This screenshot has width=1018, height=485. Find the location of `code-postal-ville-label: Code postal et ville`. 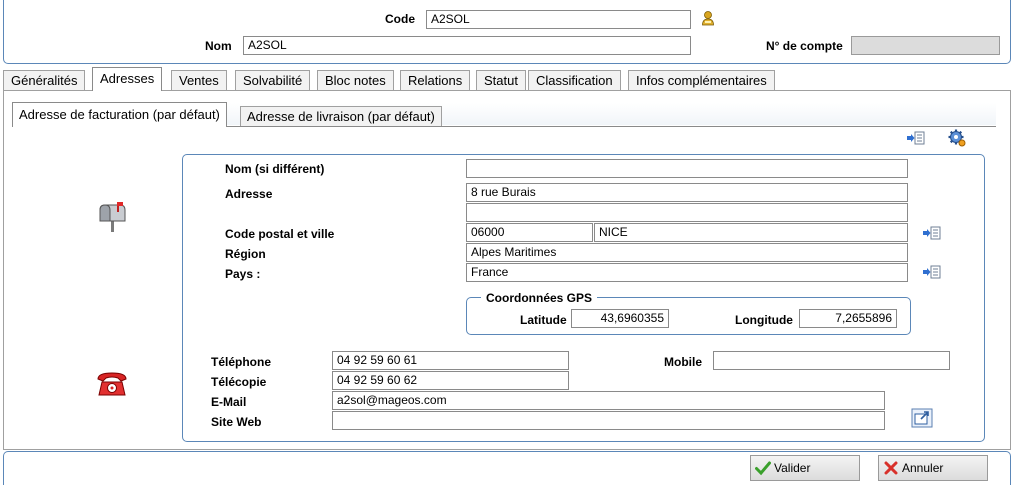

code-postal-ville-label: Code postal et ville is located at coordinates (280, 234).